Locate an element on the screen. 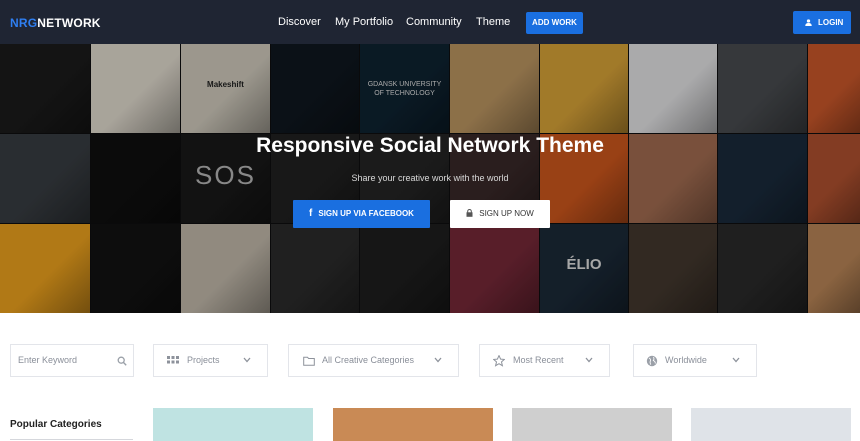  projects-dropdown: Projects is located at coordinates (210, 360).